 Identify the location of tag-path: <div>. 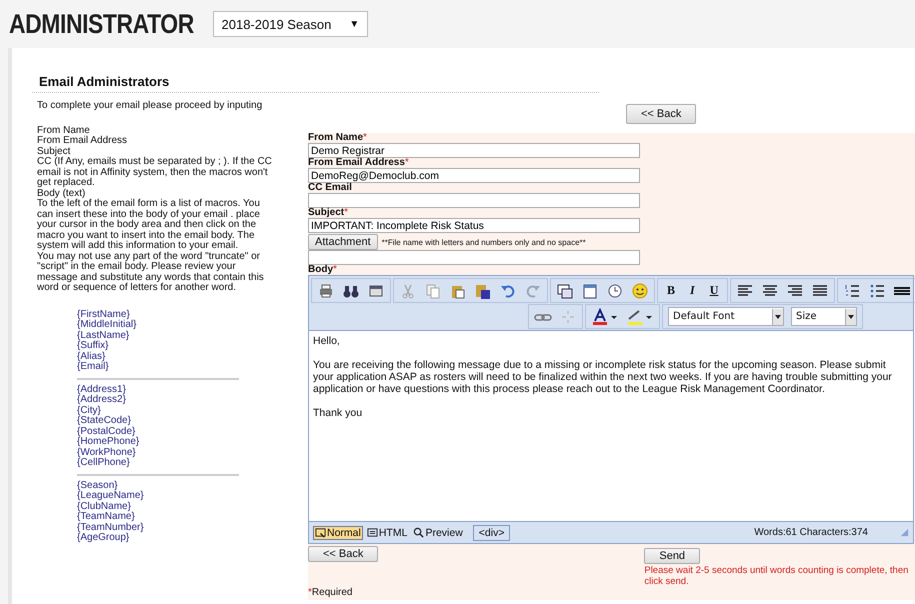
(491, 532).